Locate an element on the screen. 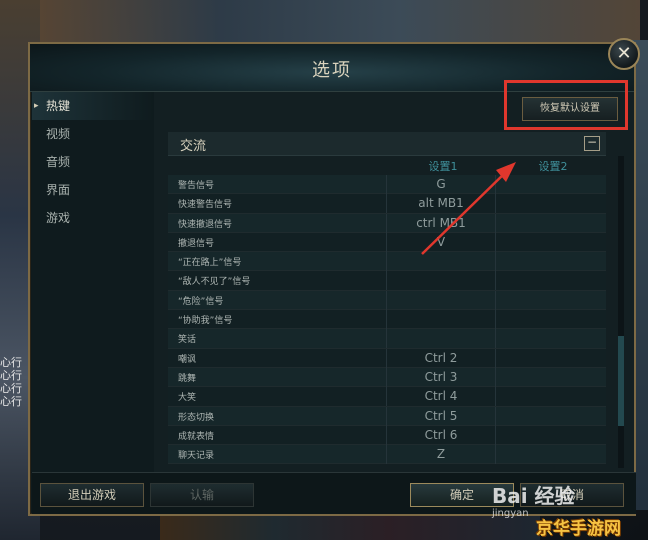 The height and width of the screenshot is (540, 648). hotkey-label: 形态切换 is located at coordinates (196, 417).